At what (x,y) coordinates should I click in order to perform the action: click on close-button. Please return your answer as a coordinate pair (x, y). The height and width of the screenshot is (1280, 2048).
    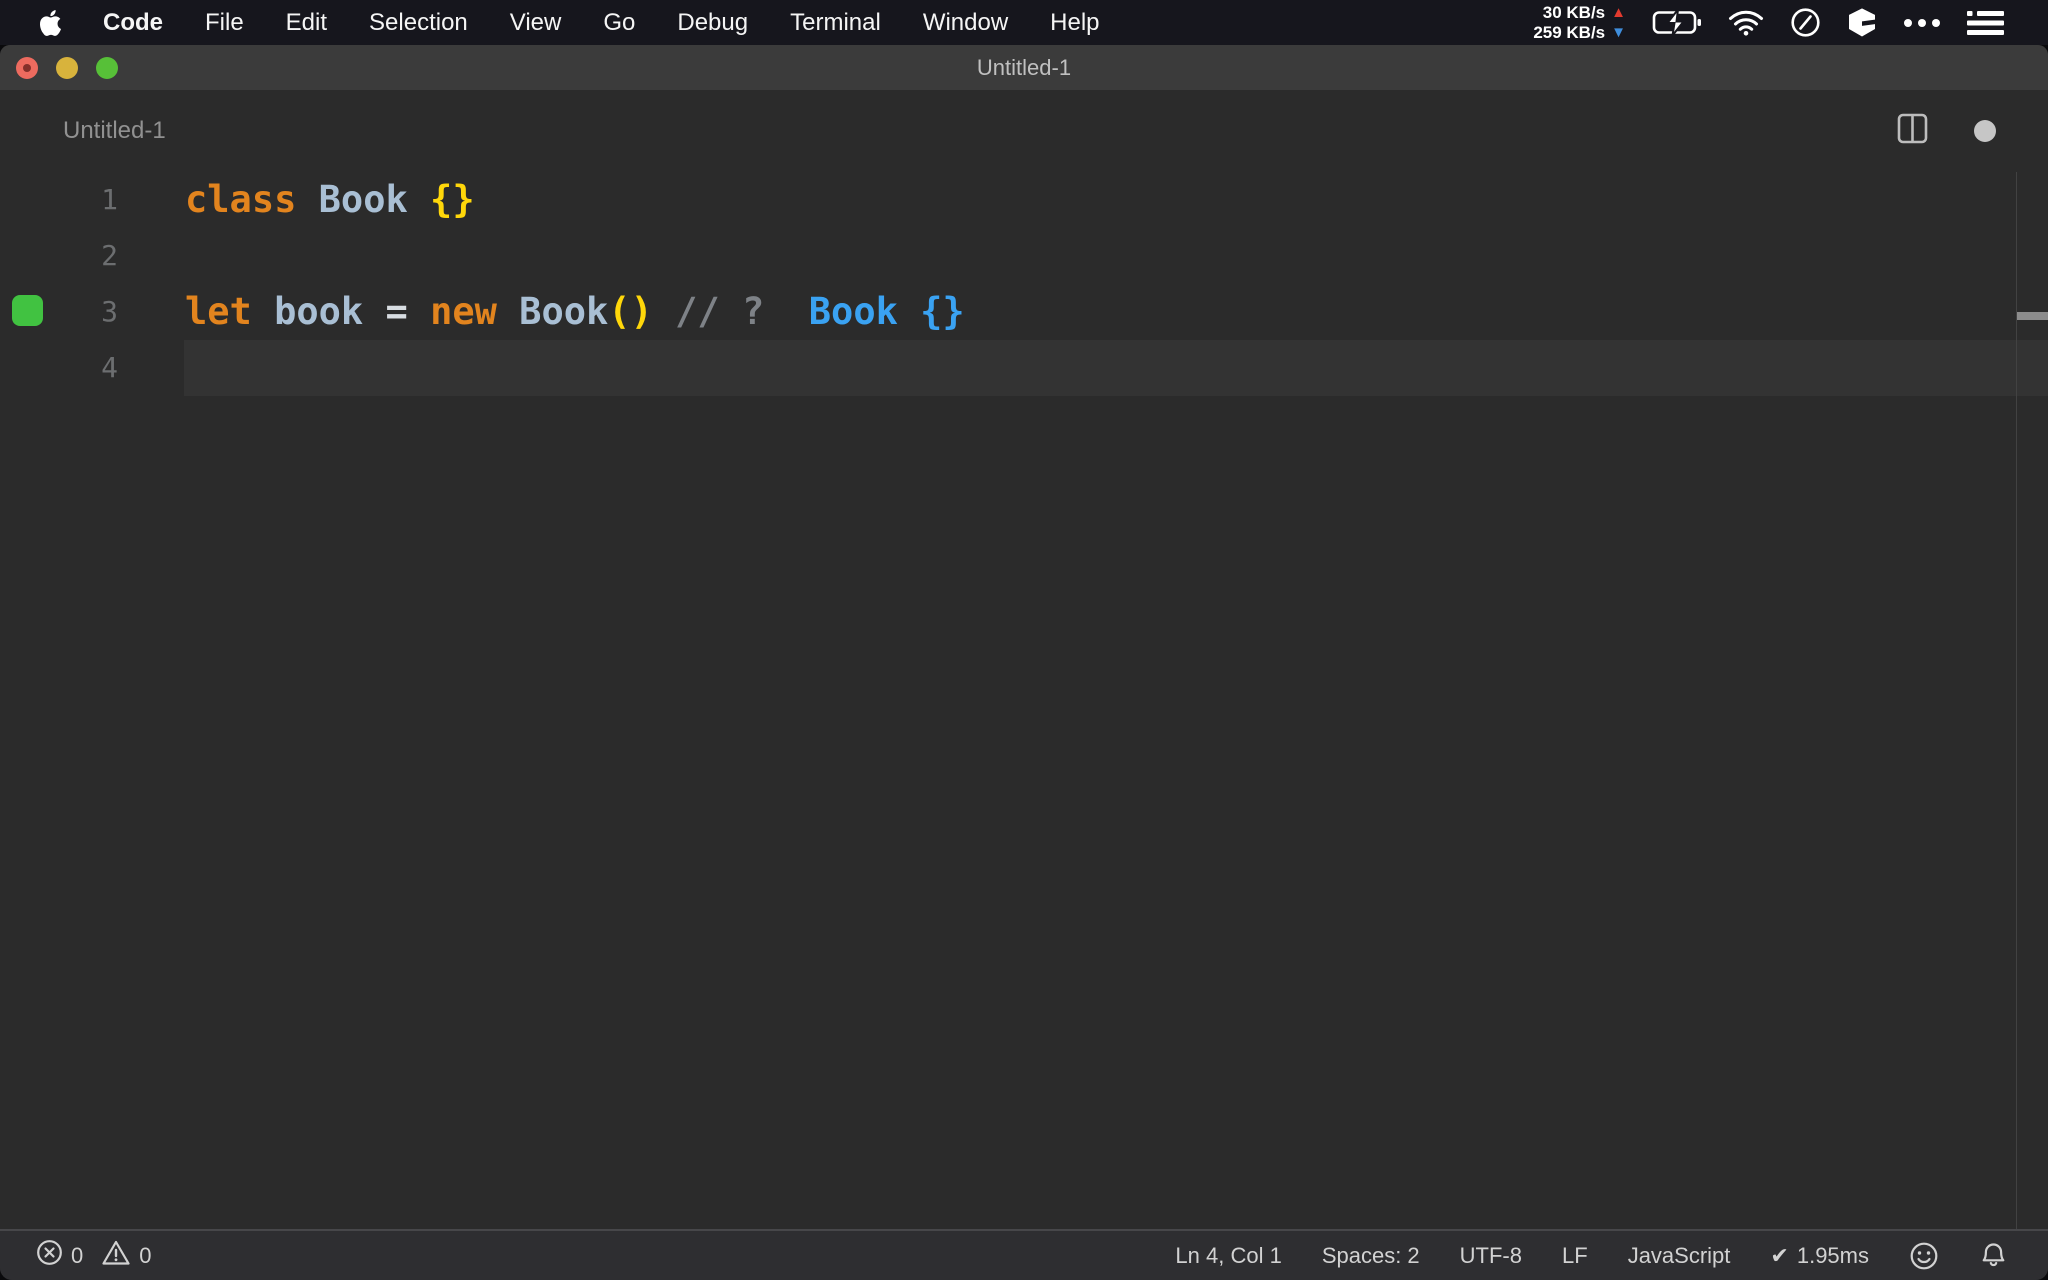
    Looking at the image, I should click on (27, 68).